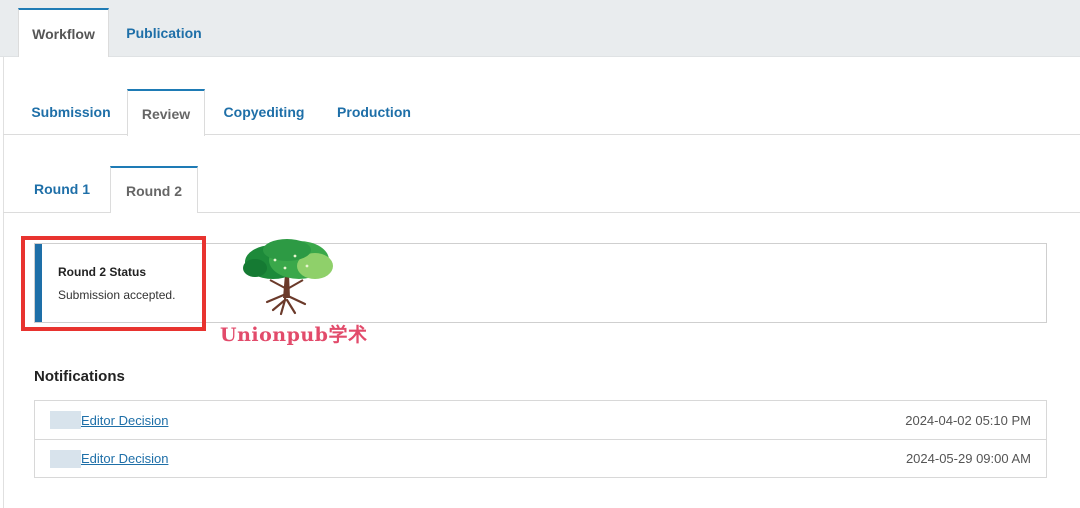 The height and width of the screenshot is (508, 1080). Describe the element at coordinates (540, 420) in the screenshot. I see `list-item: Editor Decision 2024-04-02 05:10 PM` at that location.